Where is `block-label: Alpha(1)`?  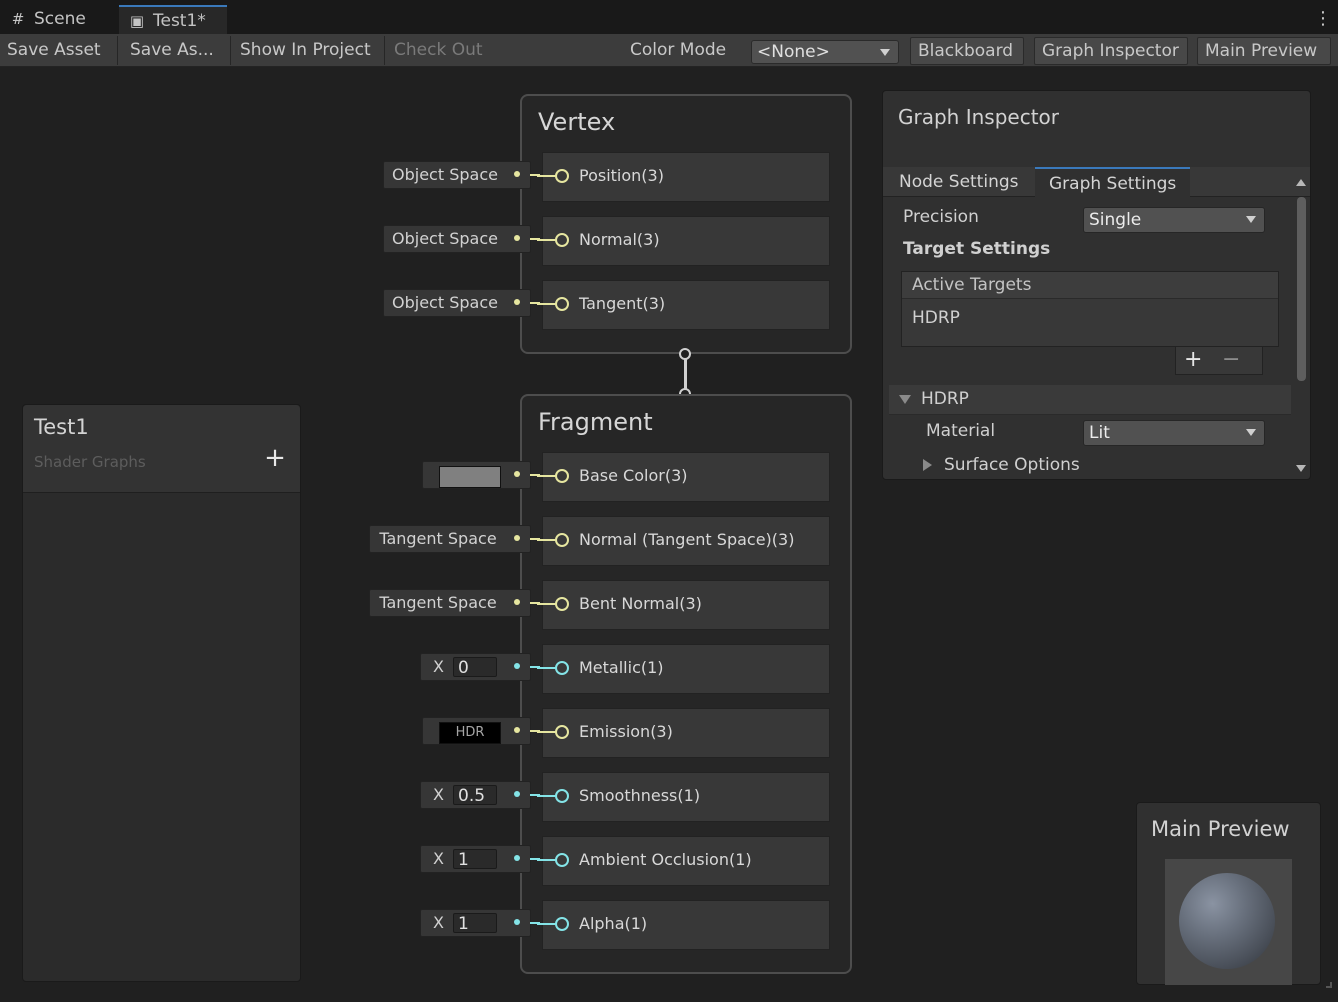 block-label: Alpha(1) is located at coordinates (613, 923).